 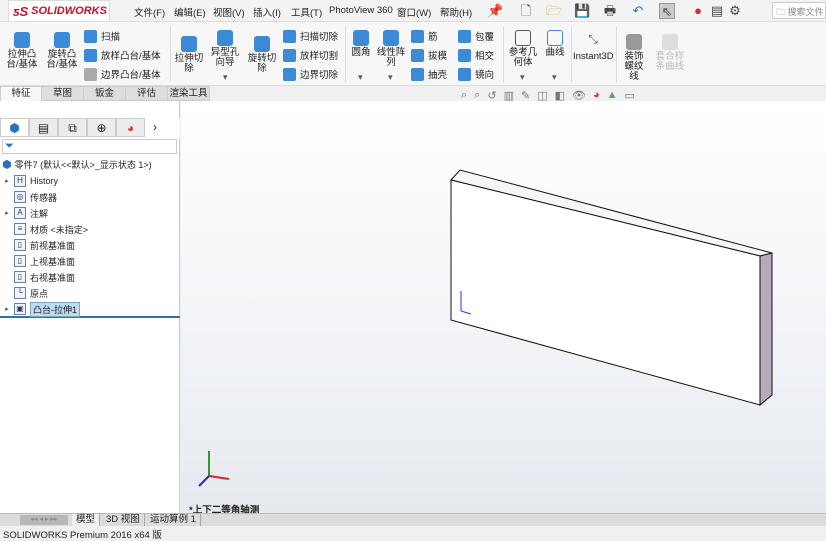 What do you see at coordinates (14, 127) in the screenshot?
I see `feature-manager-tab-icon: ⬢` at bounding box center [14, 127].